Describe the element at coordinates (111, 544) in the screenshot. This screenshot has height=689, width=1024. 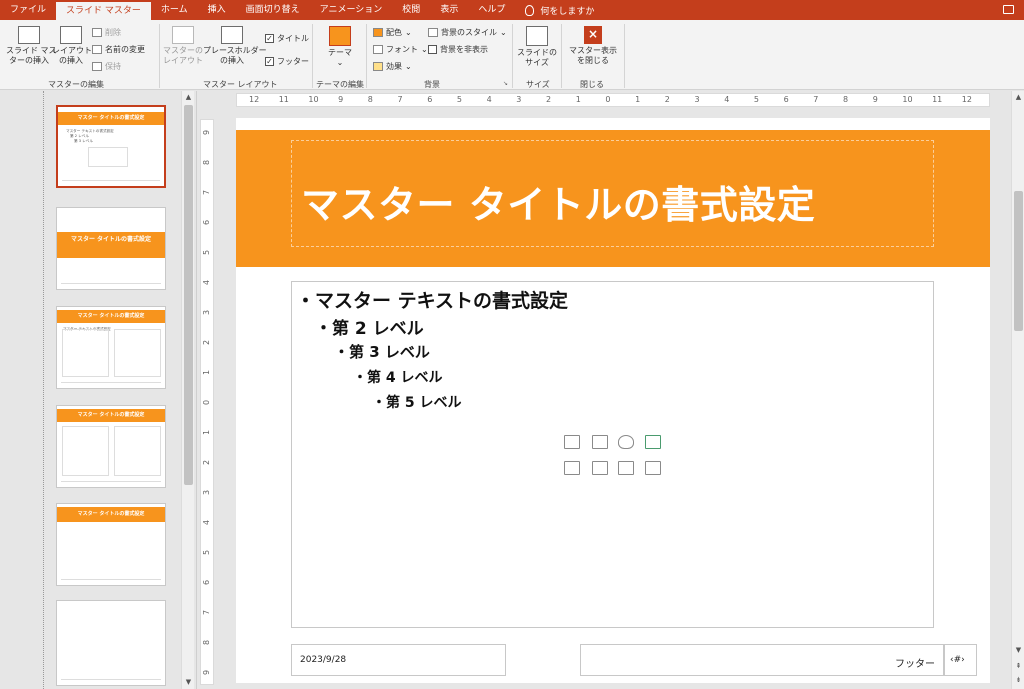
I see `thumbnail-layout-title-only: マスター タイトルの書式設定` at that location.